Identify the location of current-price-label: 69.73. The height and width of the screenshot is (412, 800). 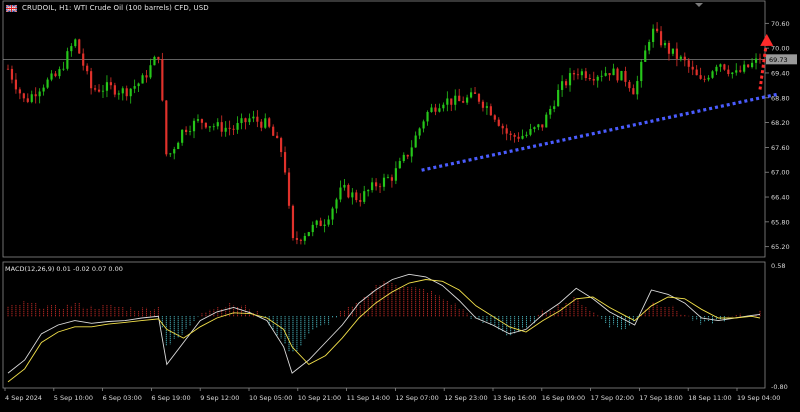
(778, 60).